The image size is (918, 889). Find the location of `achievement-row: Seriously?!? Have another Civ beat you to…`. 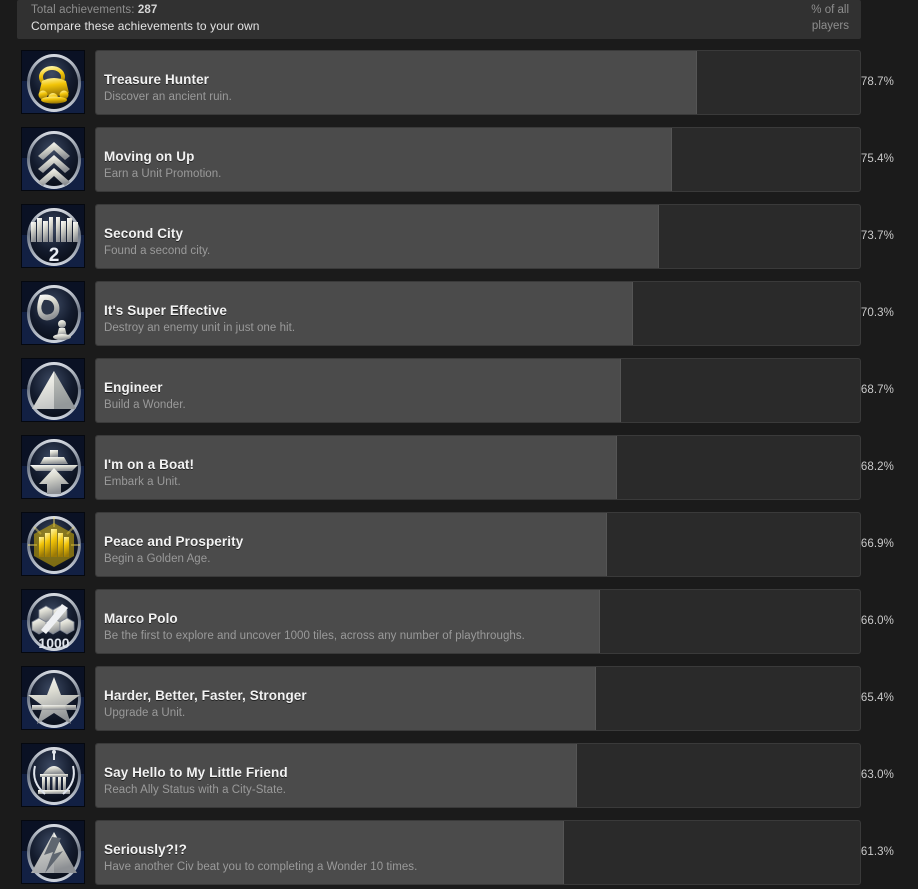

achievement-row: Seriously?!? Have another Civ beat you to… is located at coordinates (459, 854).